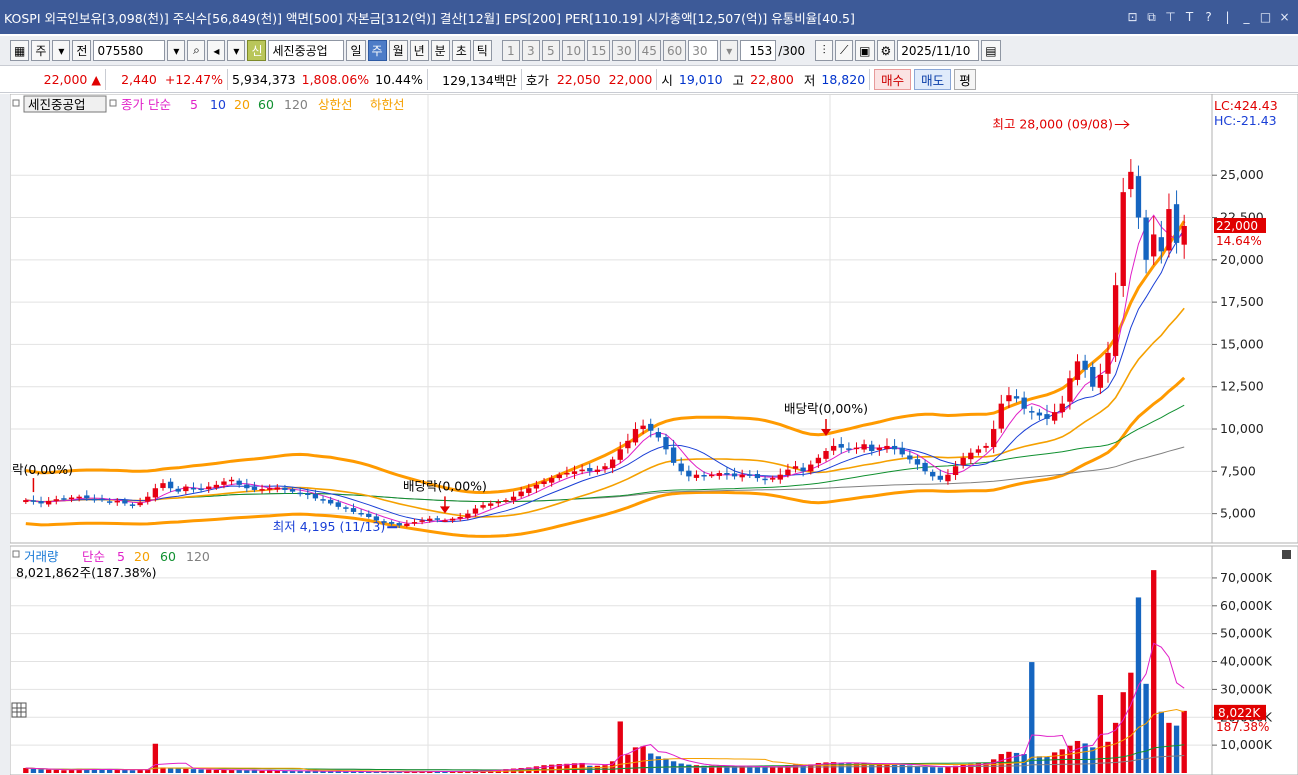 This screenshot has width=1298, height=775. I want to click on font-icon: T, so click(1189, 17).